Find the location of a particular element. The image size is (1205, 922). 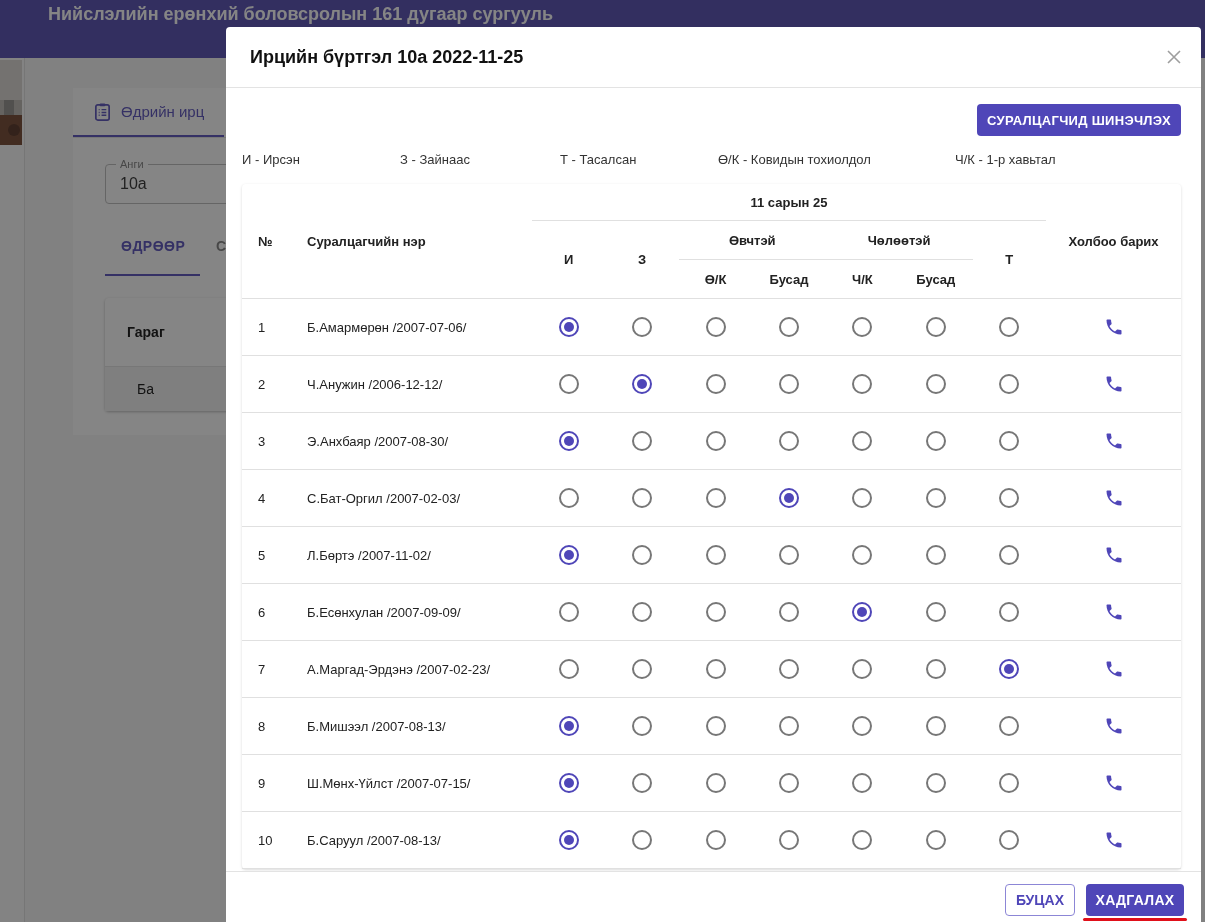

column-header: Өвчтэй is located at coordinates (752, 240).